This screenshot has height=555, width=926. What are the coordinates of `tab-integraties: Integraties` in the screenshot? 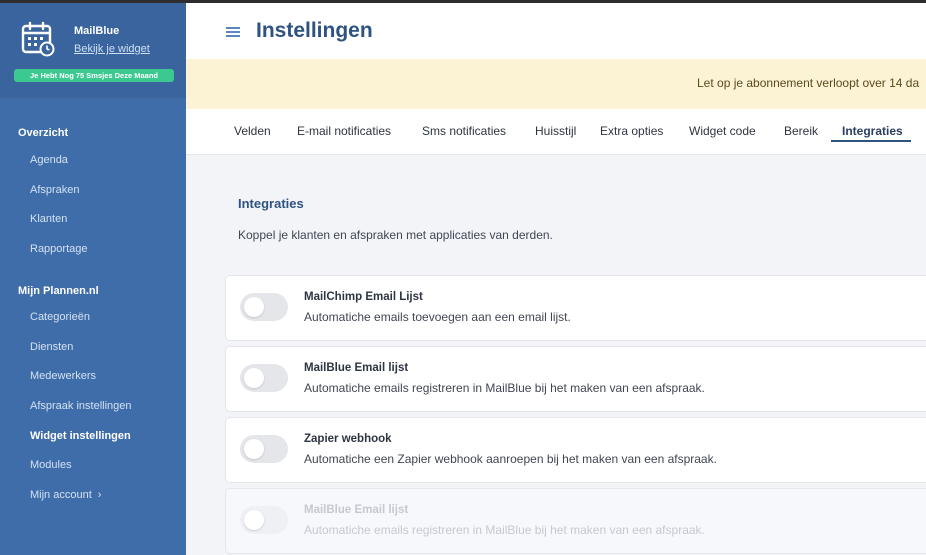 It's located at (872, 131).